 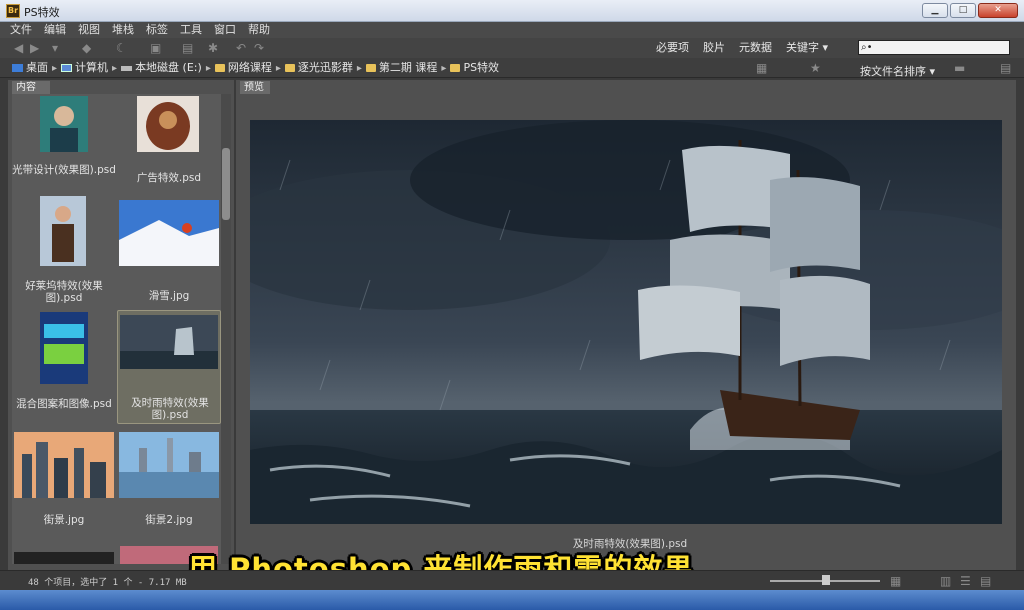 What do you see at coordinates (64, 558) in the screenshot?
I see `thumbnail-partial` at bounding box center [64, 558].